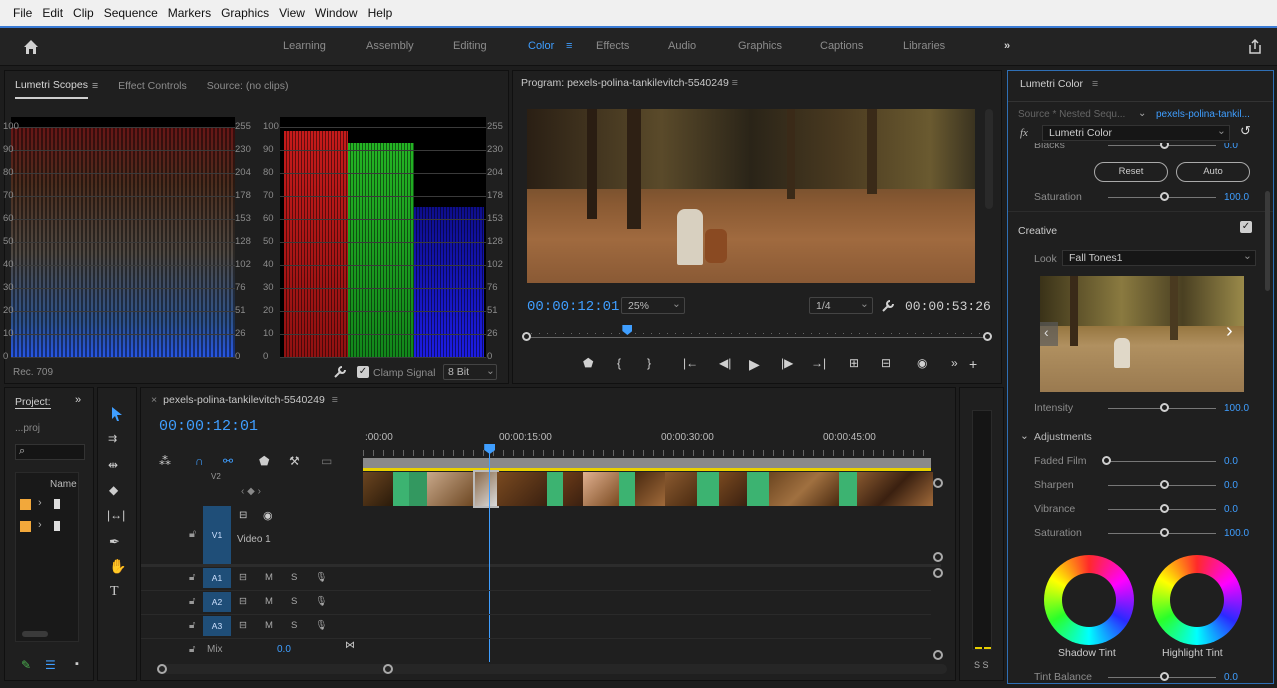 This screenshot has width=1277, height=688. I want to click on video-clip-strip, so click(648, 489).